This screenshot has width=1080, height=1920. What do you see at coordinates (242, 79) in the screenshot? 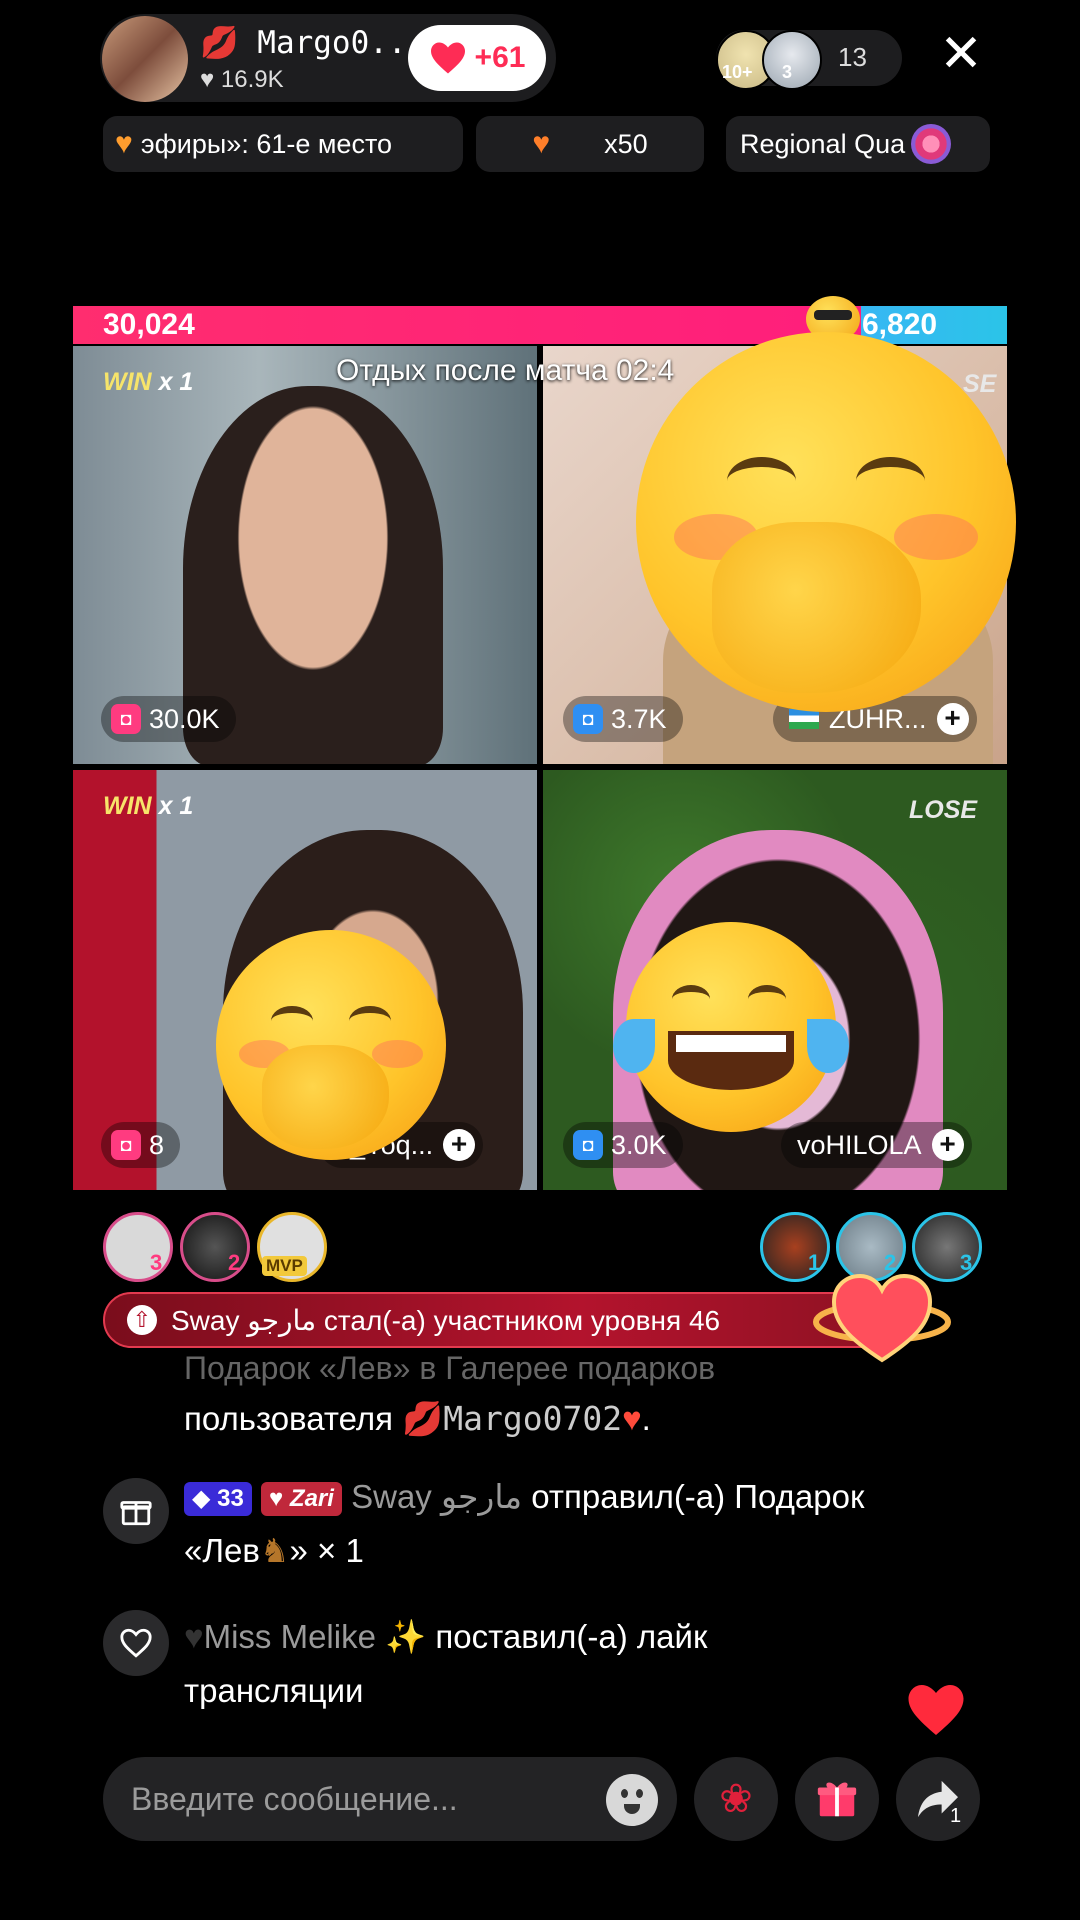
I see `host-likes: ♥ 16.9K` at bounding box center [242, 79].